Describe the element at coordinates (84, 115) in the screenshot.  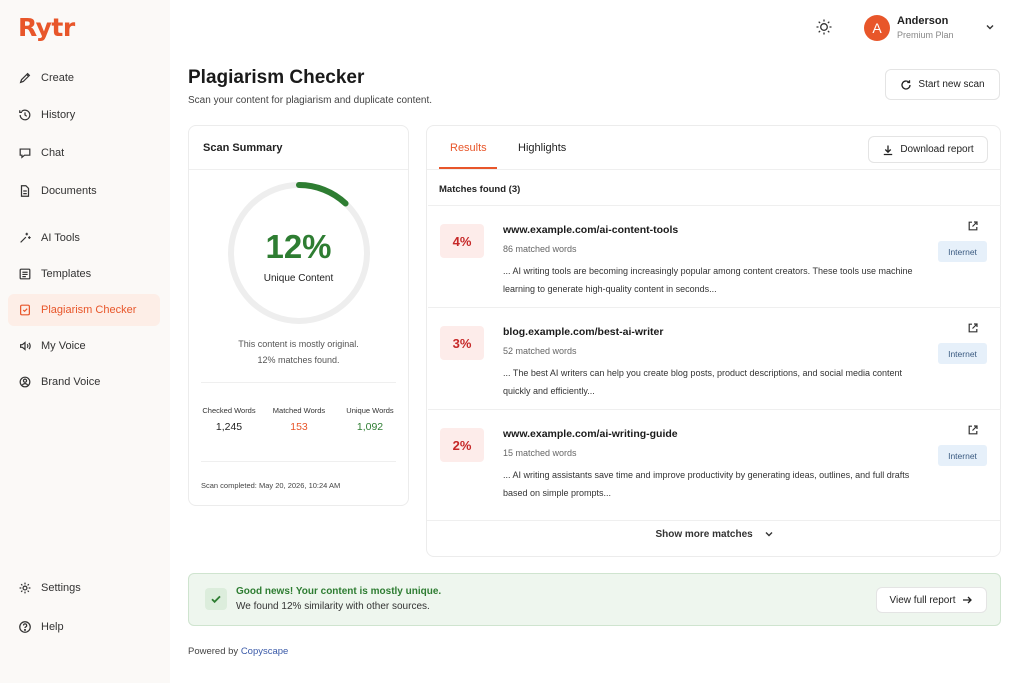
I see `sidebar-item-history: History` at that location.